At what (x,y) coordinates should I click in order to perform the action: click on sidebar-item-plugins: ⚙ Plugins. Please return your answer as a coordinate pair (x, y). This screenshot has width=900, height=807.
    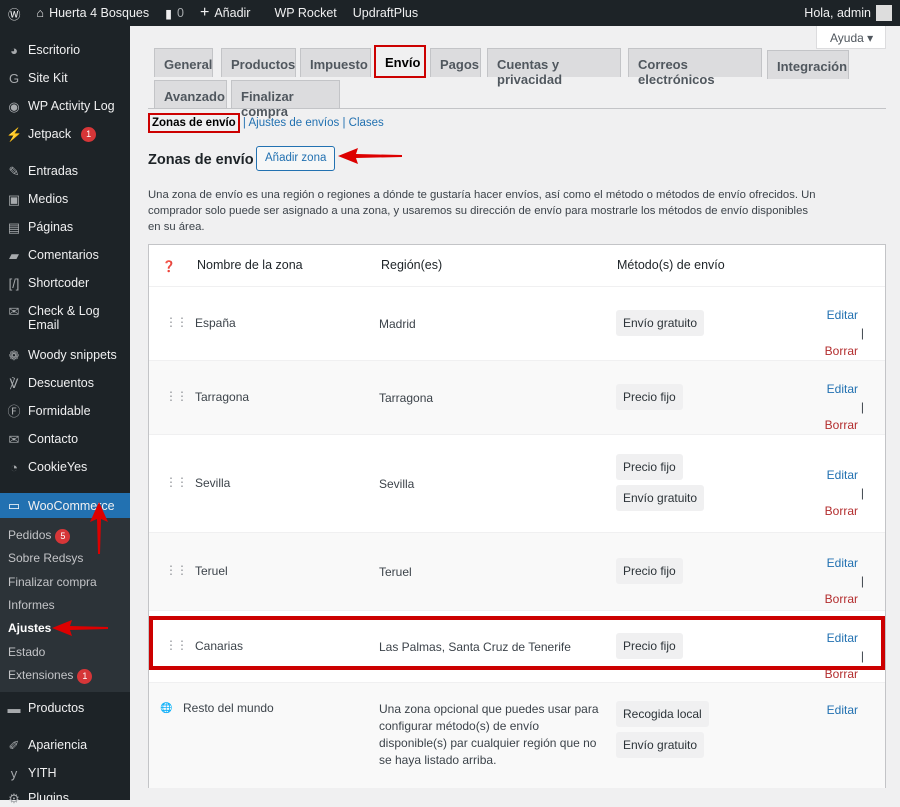
    Looking at the image, I should click on (65, 799).